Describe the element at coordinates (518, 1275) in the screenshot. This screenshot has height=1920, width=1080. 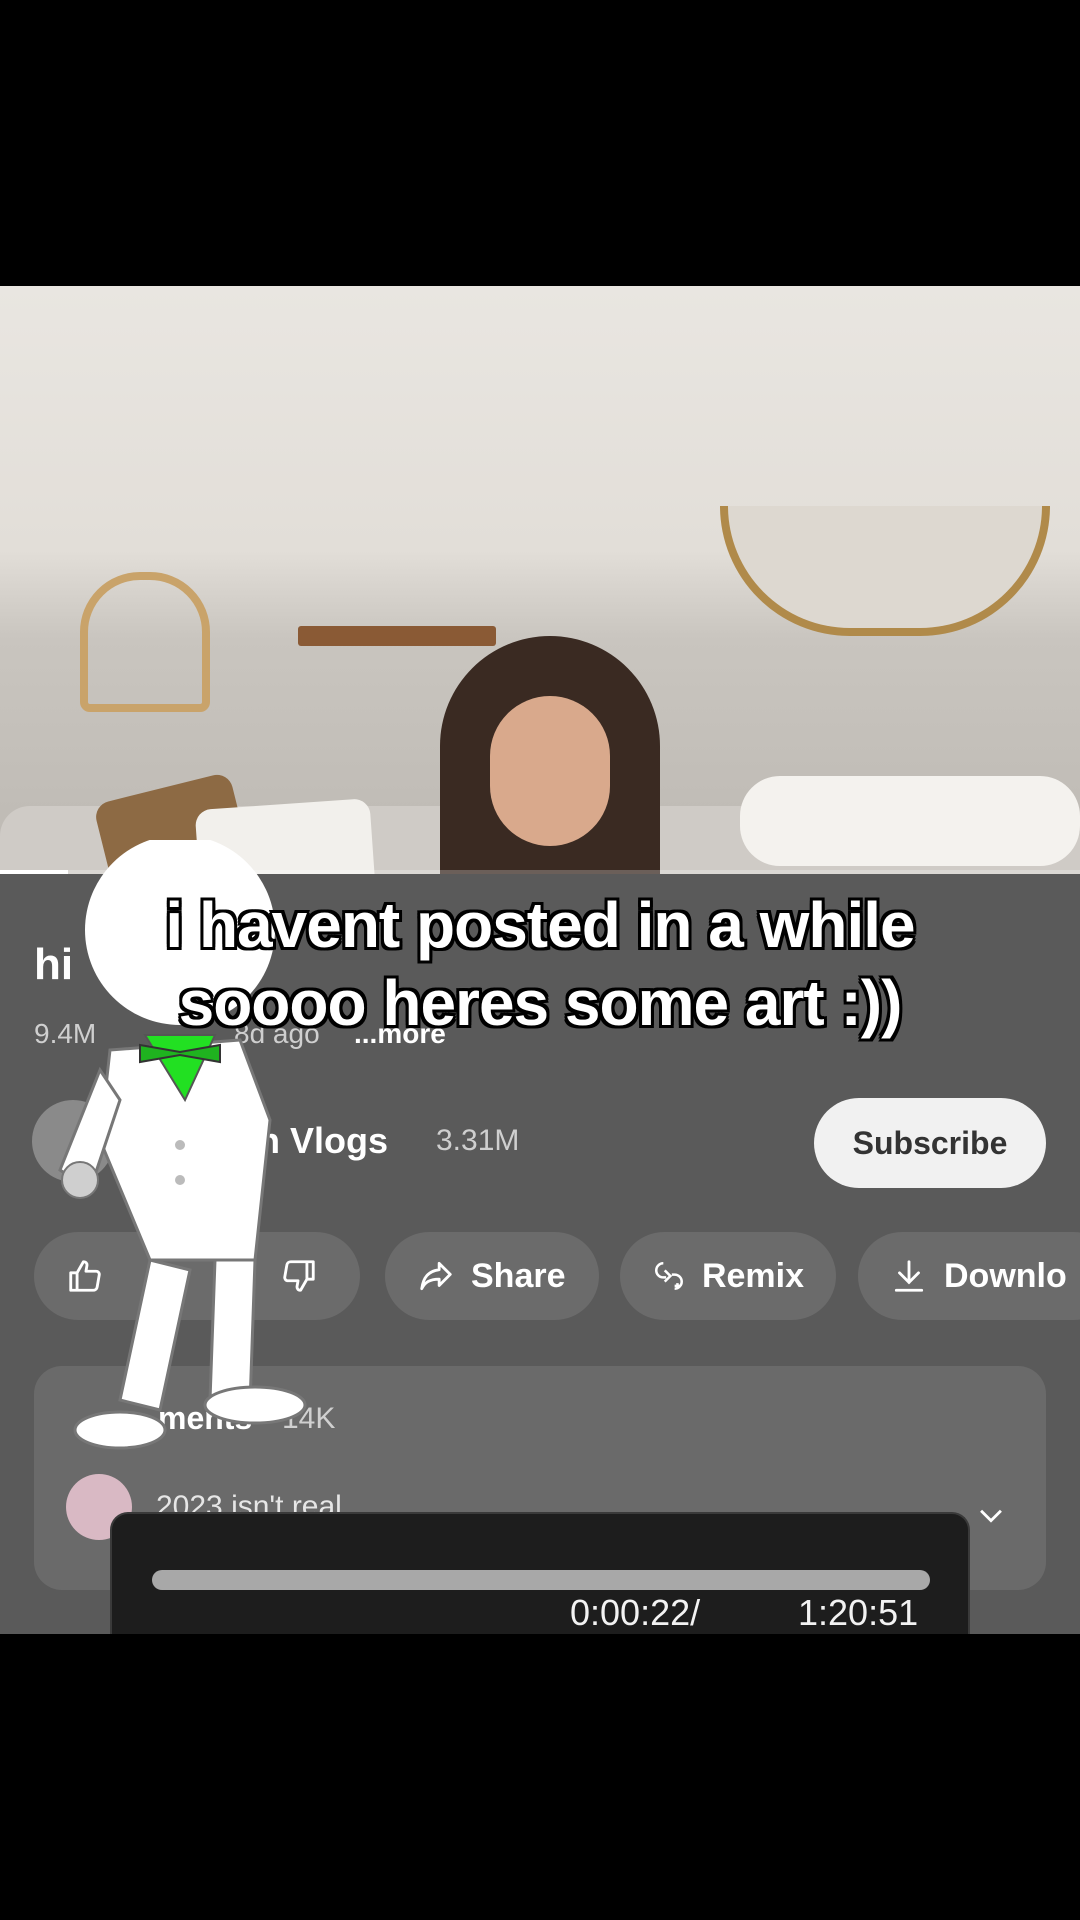
I see `share-label: Share` at that location.